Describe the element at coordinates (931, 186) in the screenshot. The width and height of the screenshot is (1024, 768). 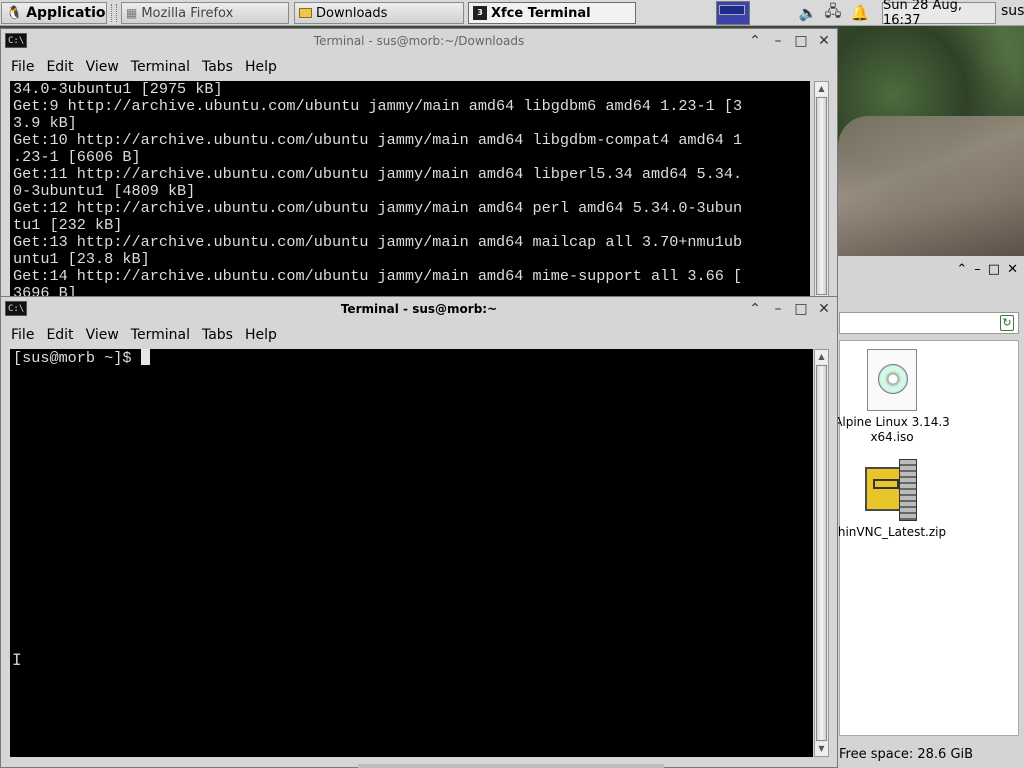
I see `wallpaper-rock` at that location.